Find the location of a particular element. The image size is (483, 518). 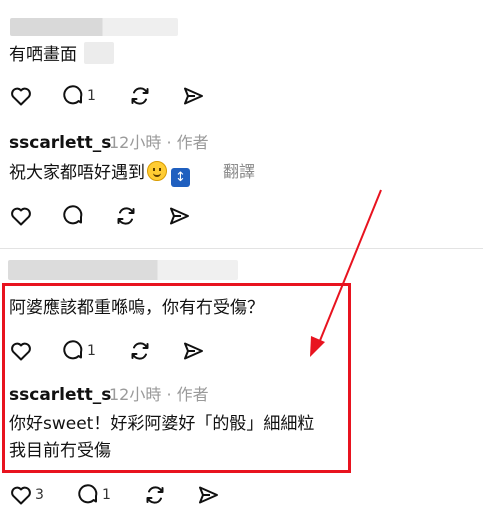

post-text: 祝大家都唔好遇到 is located at coordinates (77, 173).